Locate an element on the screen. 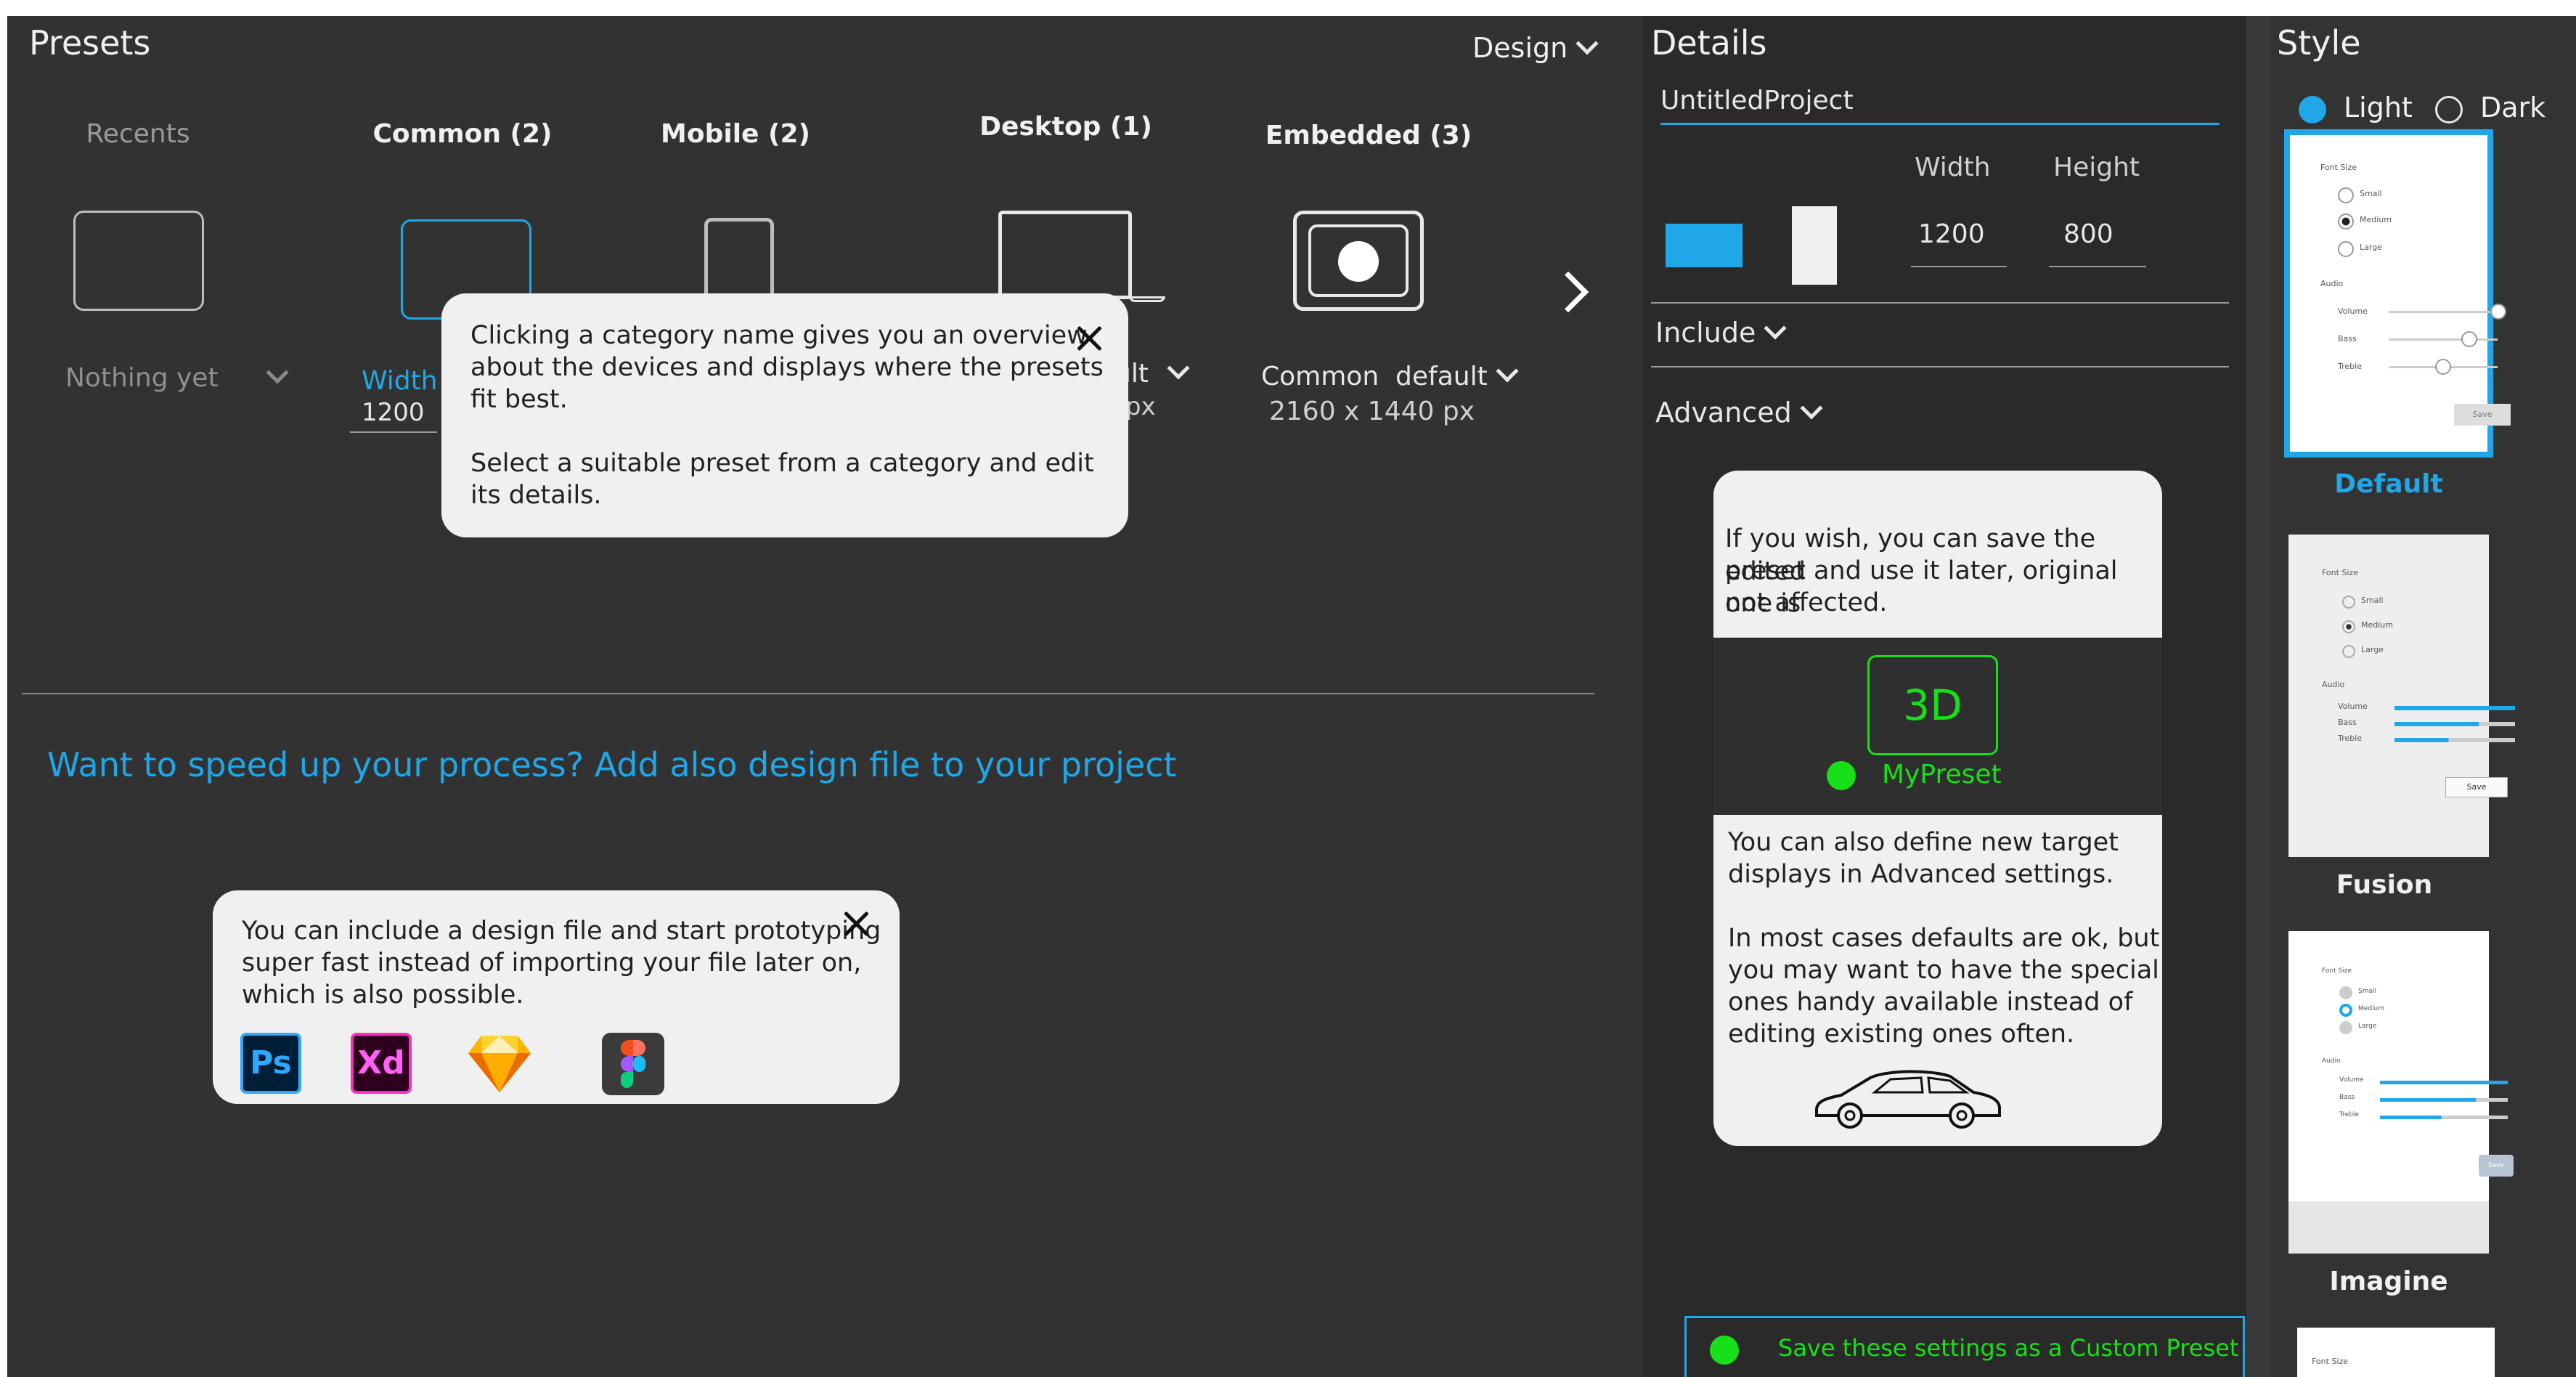  recents-select: Nothing yet is located at coordinates (177, 377).